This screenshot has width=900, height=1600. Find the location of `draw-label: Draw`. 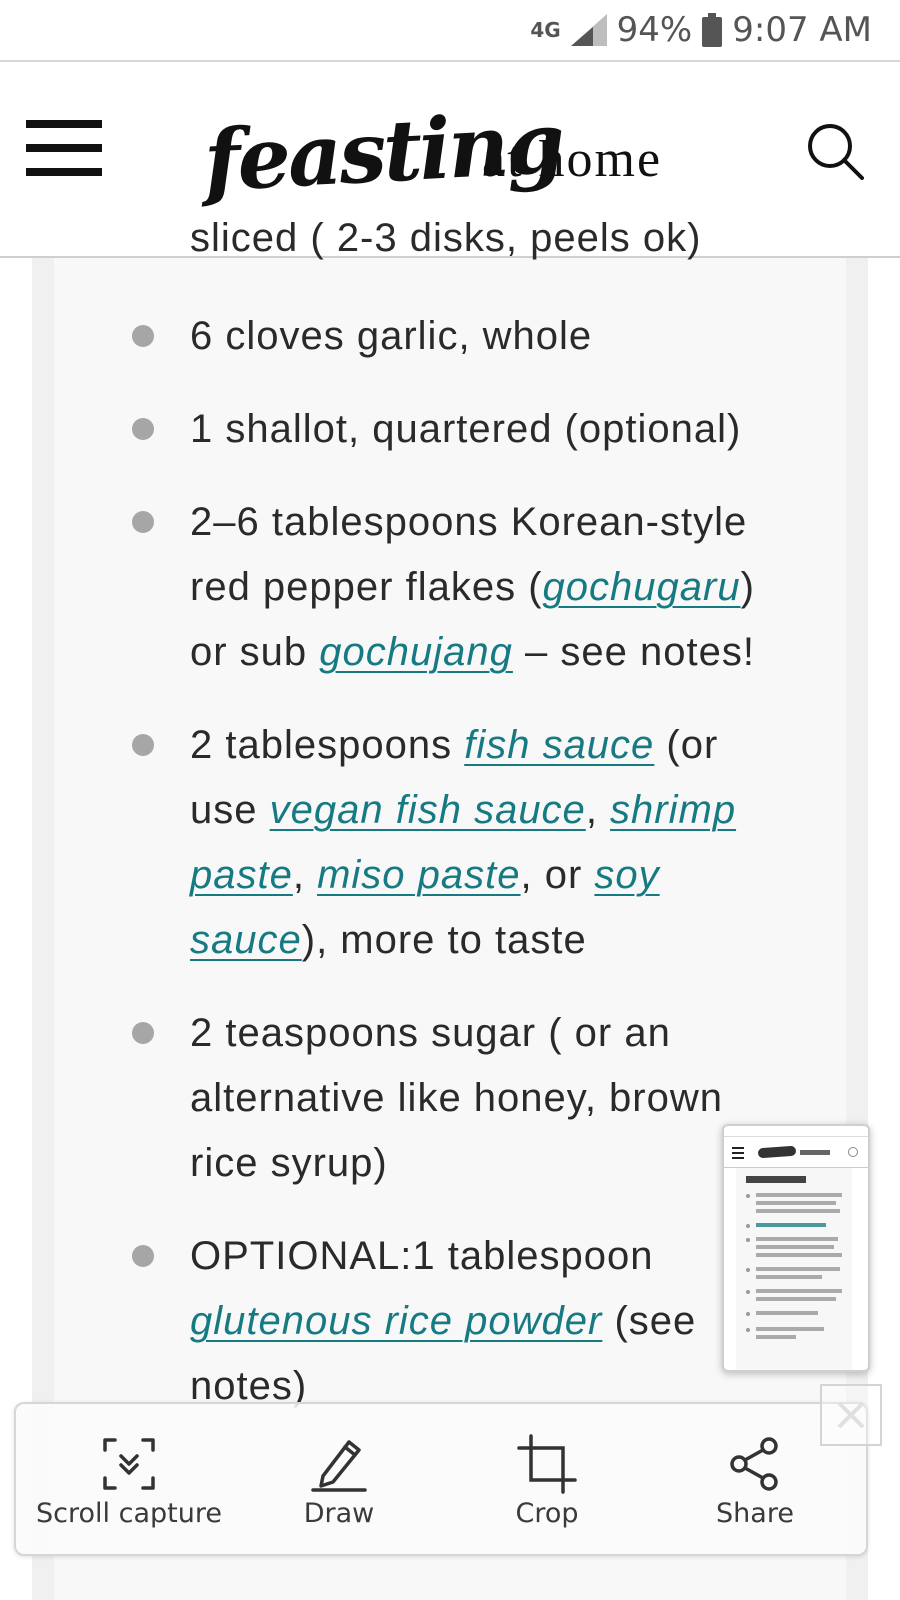

draw-label: Draw is located at coordinates (339, 1513).